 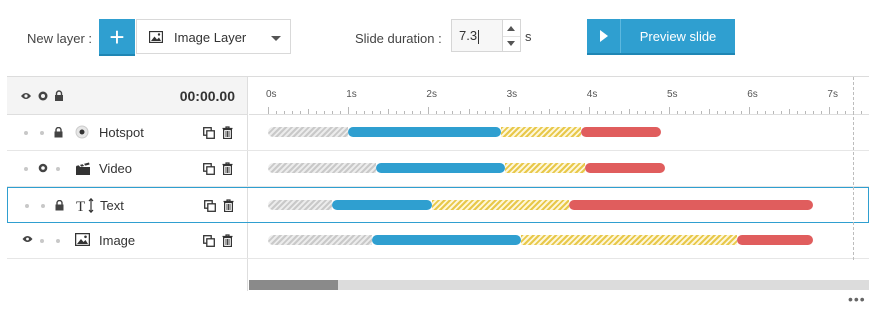 I want to click on slide-duration-label: Slide duration :, so click(x=398, y=38).